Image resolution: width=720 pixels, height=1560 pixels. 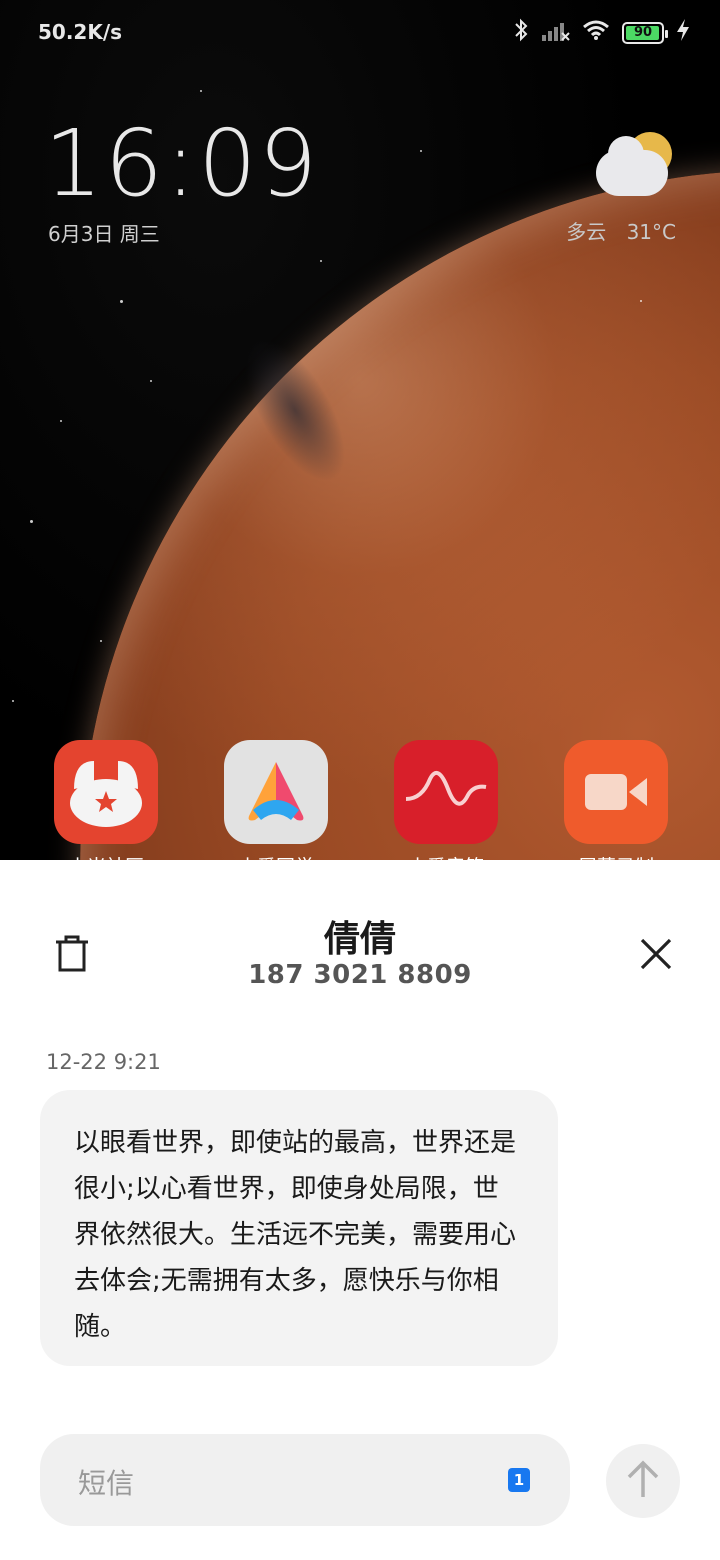 I want to click on charging-icon, so click(x=683, y=32).